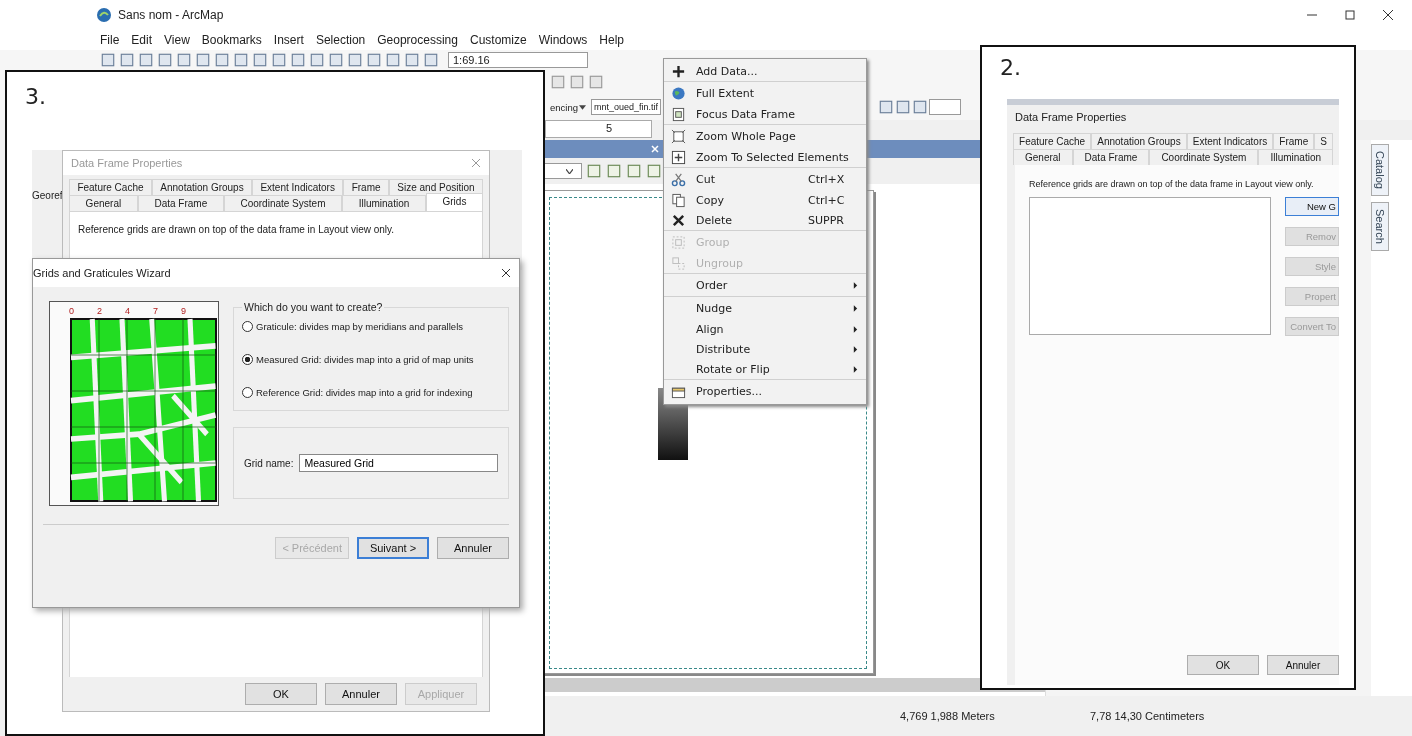 This screenshot has height=736, width=1412. I want to click on wizard-button: Suivant >, so click(393, 548).